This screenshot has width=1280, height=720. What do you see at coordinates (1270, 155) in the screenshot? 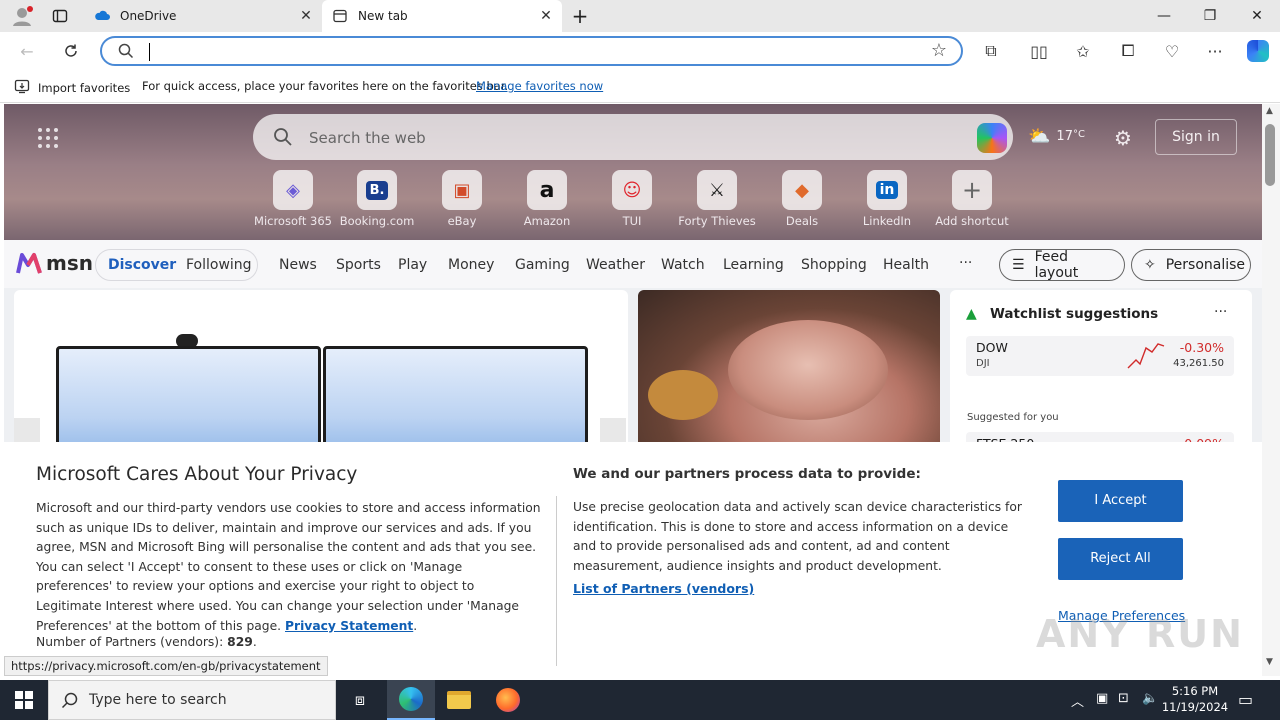
I see `scrollbar-thumb` at bounding box center [1270, 155].